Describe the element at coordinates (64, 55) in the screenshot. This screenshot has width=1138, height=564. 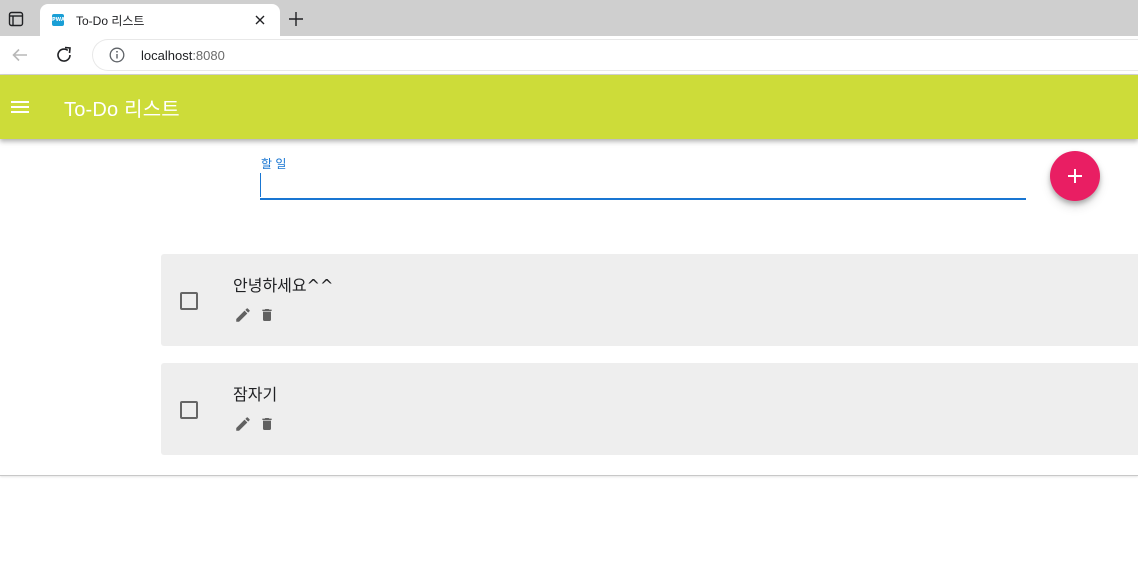
I see `reload-icon` at that location.